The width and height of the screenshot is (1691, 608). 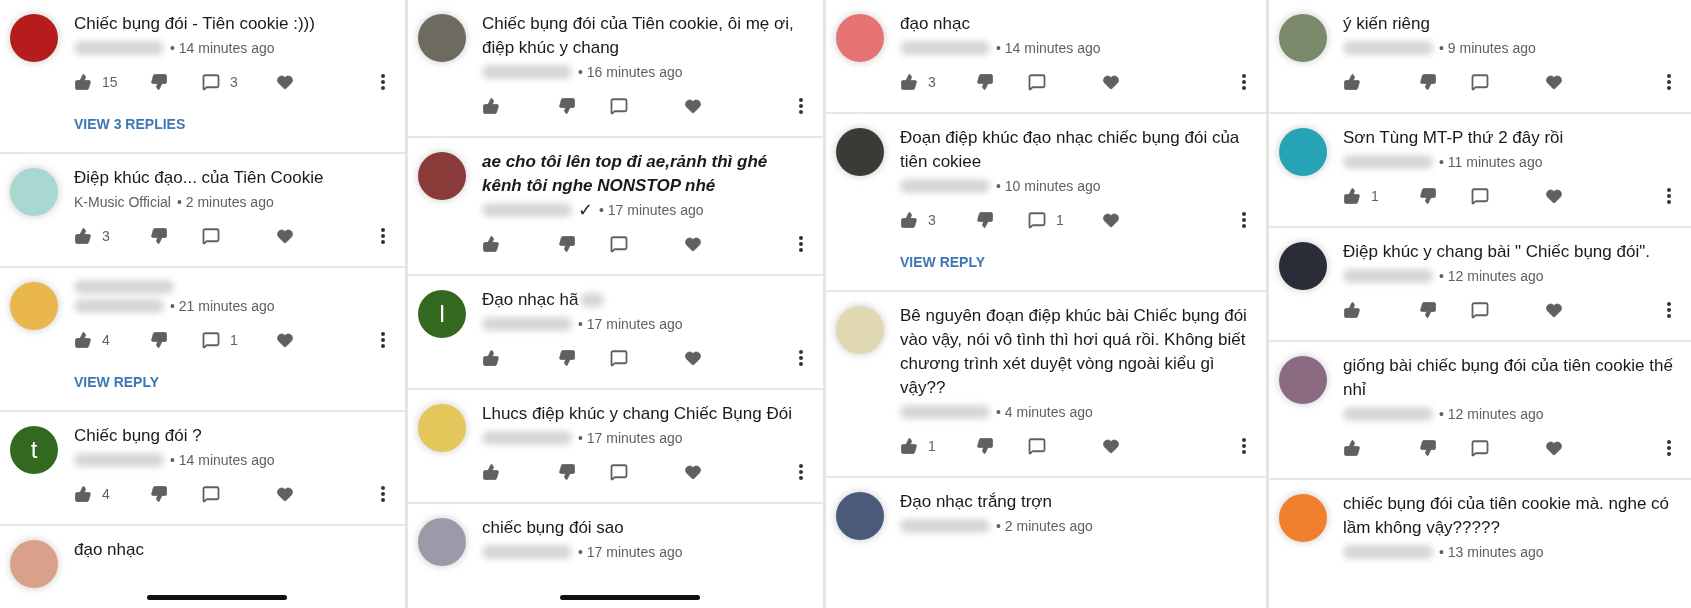 What do you see at coordinates (1070, 150) in the screenshot?
I see `comment-text: Đoạn điệp khúc đạo nhạc chiếc bụng đói của tiên cokiee` at bounding box center [1070, 150].